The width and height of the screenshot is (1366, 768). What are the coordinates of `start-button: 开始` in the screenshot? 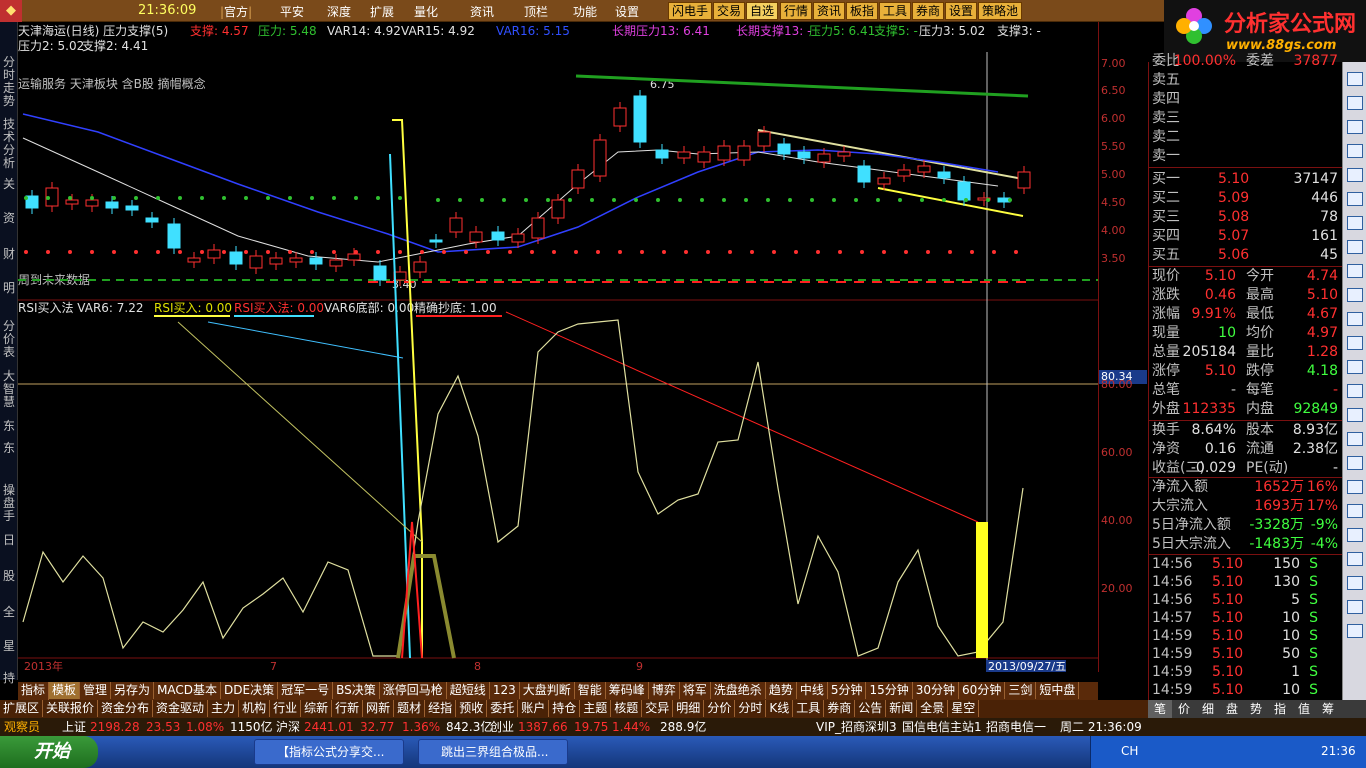 It's located at (49, 752).